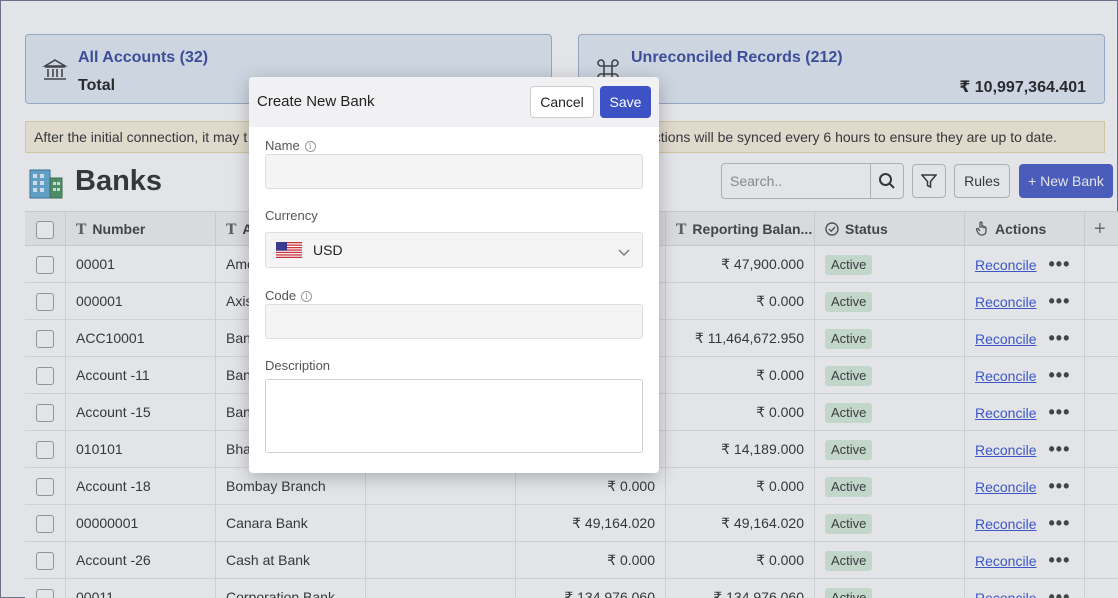 The height and width of the screenshot is (598, 1118). Describe the element at coordinates (281, 295) in the screenshot. I see `code-label-text: Code` at that location.